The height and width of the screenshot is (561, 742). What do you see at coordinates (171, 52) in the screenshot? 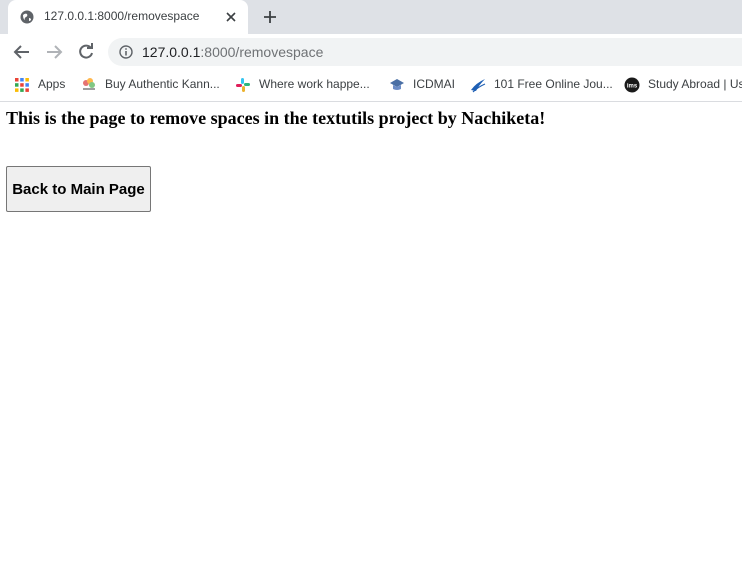
I see `url-host: 127.0.0.1` at bounding box center [171, 52].